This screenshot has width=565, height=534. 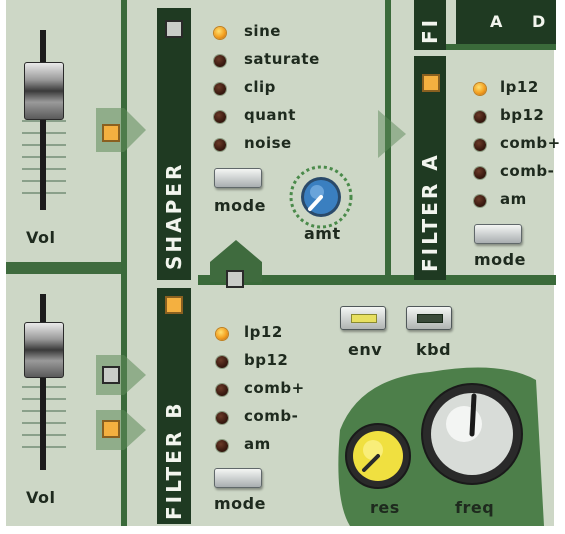 I want to click on filter-a-enable-button, so click(x=431, y=83).